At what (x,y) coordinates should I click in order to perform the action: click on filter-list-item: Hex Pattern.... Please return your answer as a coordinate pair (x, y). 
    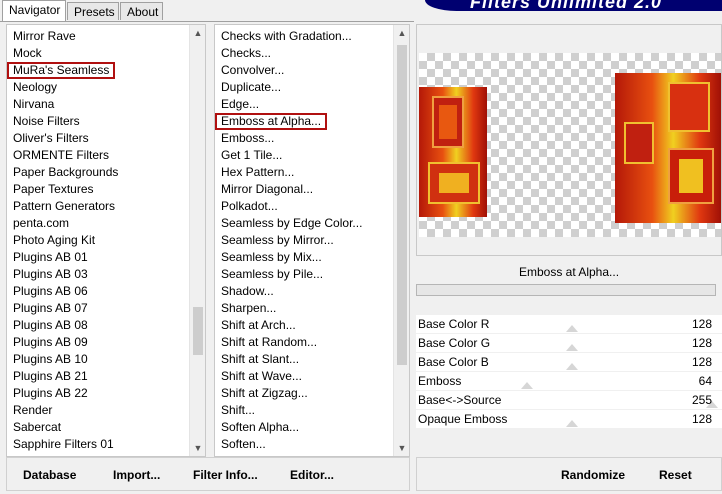
    Looking at the image, I should click on (288, 172).